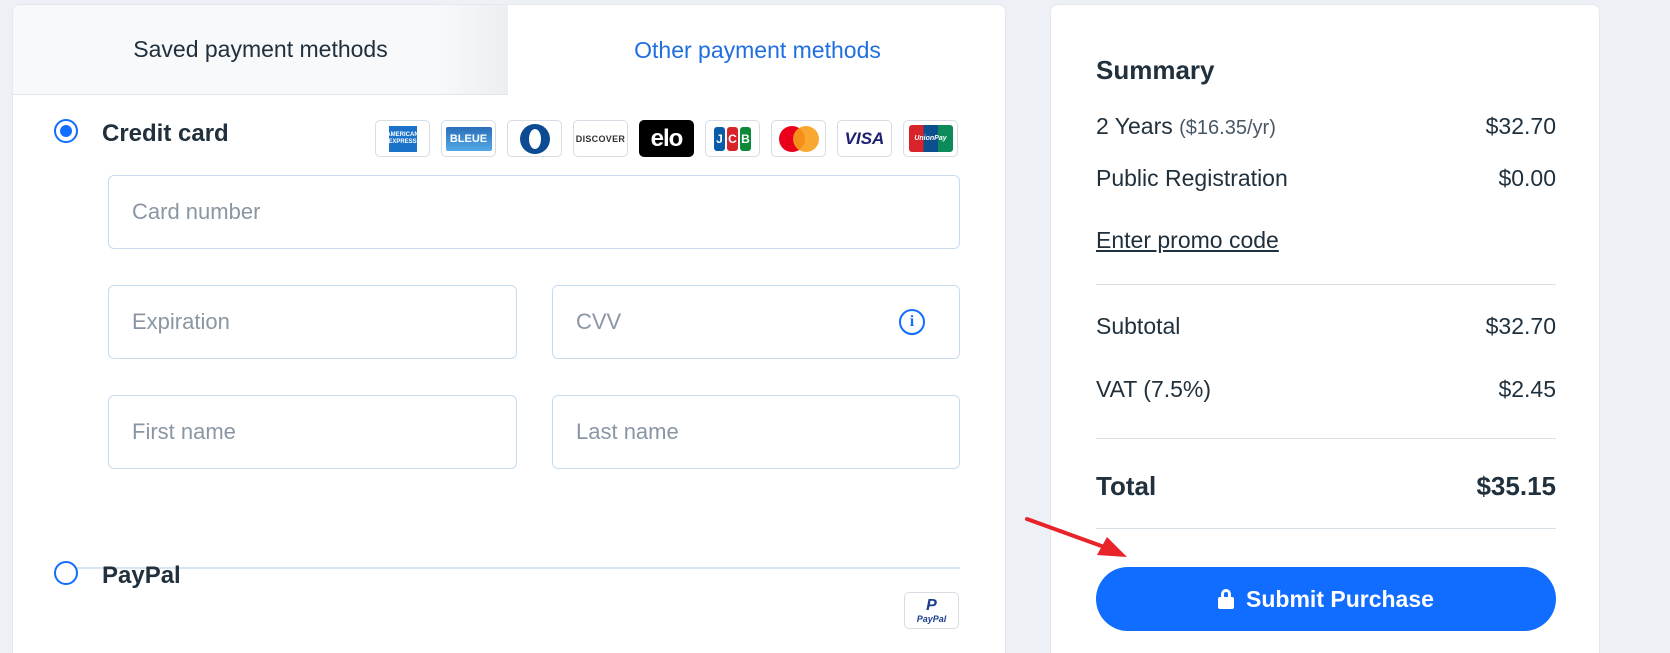 The width and height of the screenshot is (1670, 653). I want to click on elo-logo-icon: elo, so click(666, 138).